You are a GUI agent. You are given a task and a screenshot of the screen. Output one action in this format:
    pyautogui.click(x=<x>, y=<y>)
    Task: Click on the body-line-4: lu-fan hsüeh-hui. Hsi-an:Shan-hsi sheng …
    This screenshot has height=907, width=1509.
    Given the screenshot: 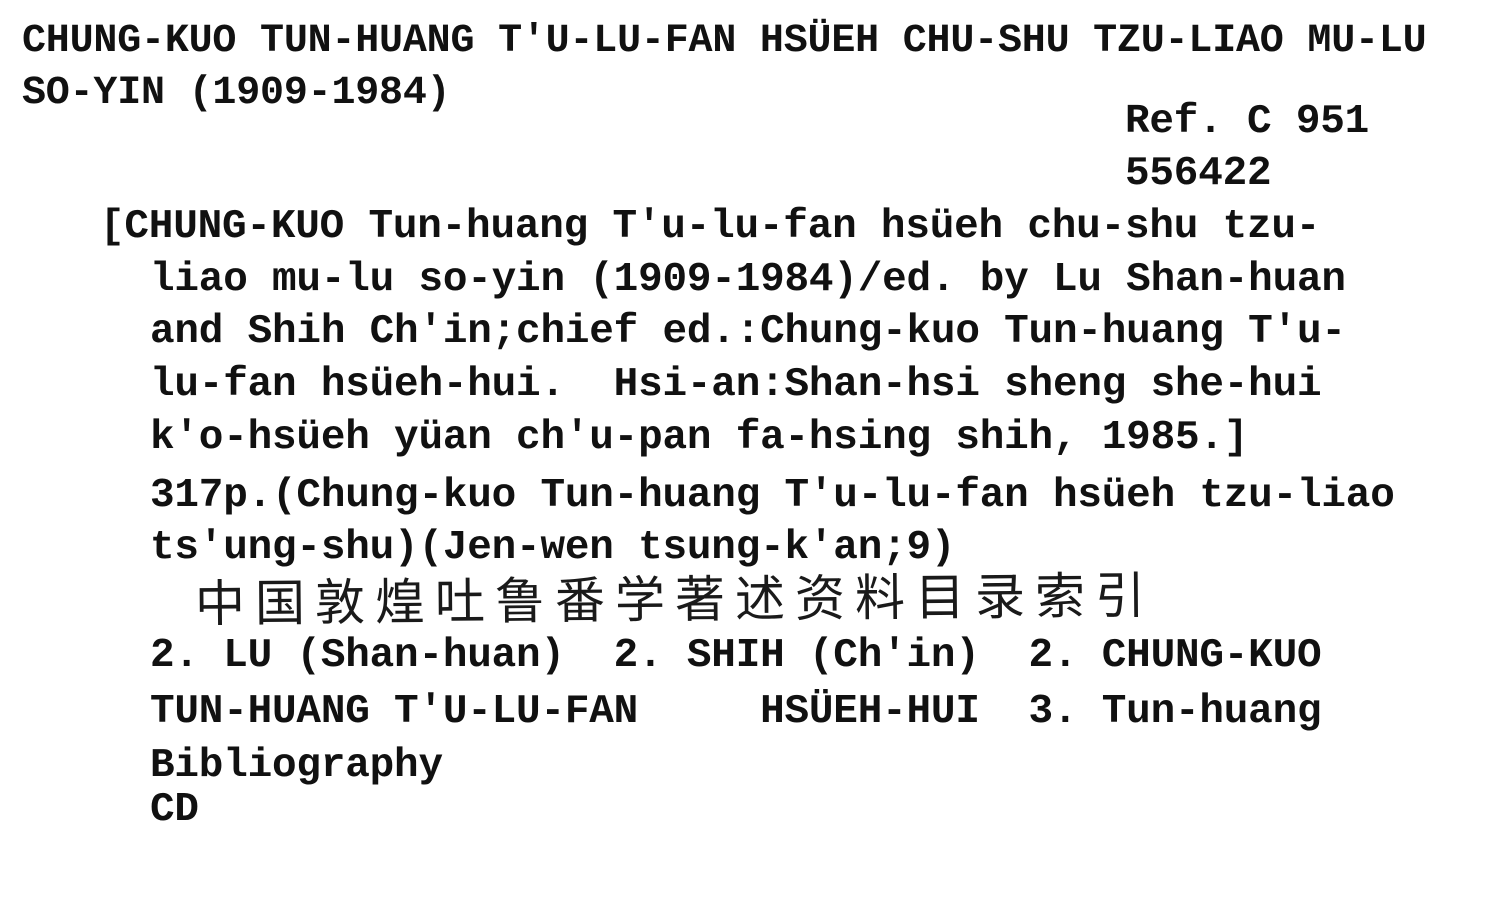 What is the action you would take?
    pyautogui.click(x=736, y=385)
    